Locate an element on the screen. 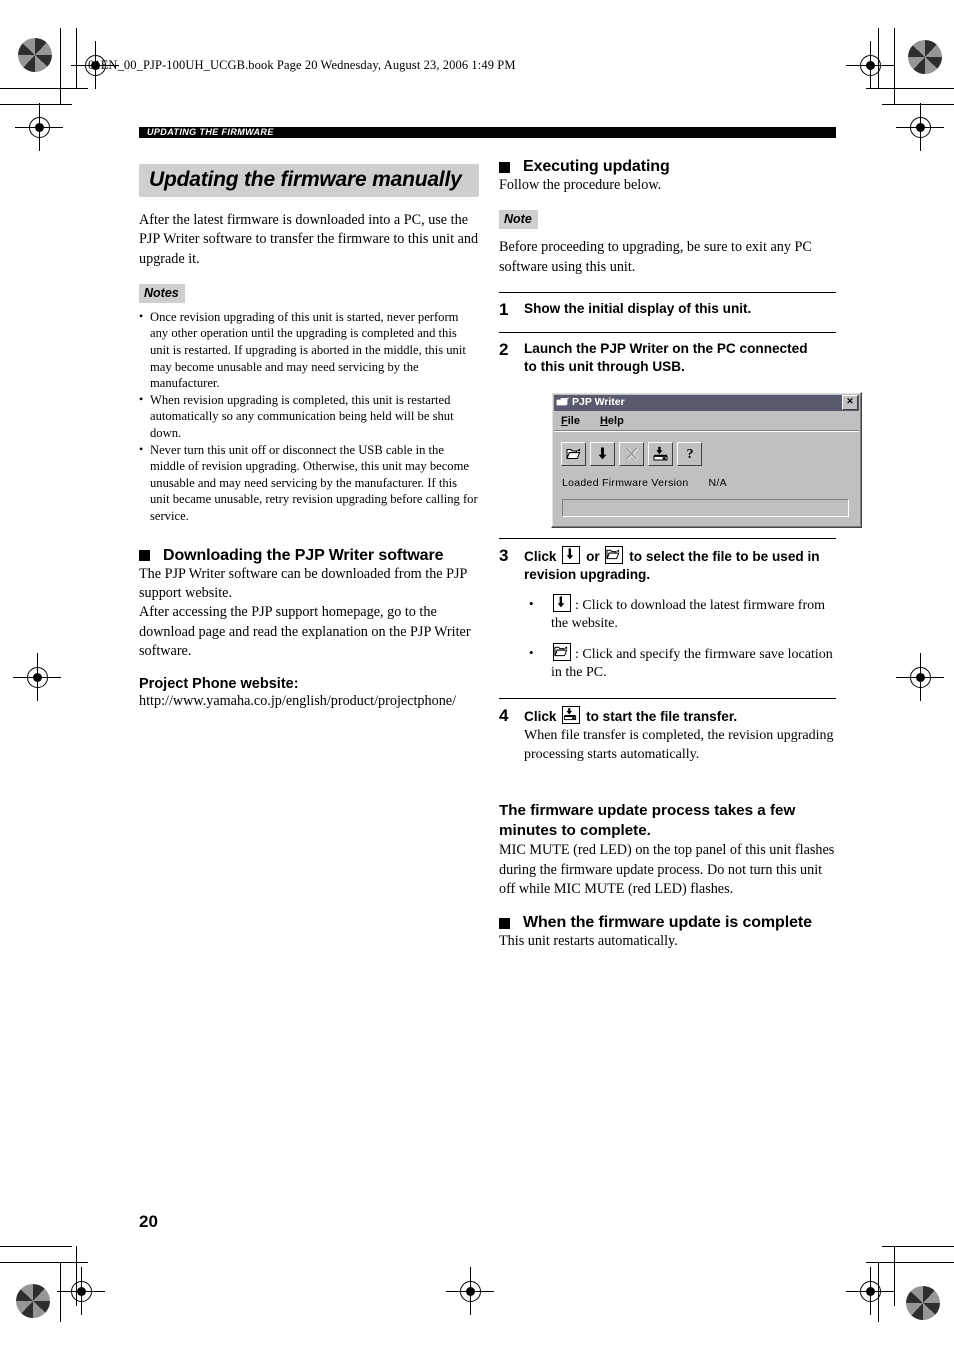  inline-transfer-button is located at coordinates (571, 714).